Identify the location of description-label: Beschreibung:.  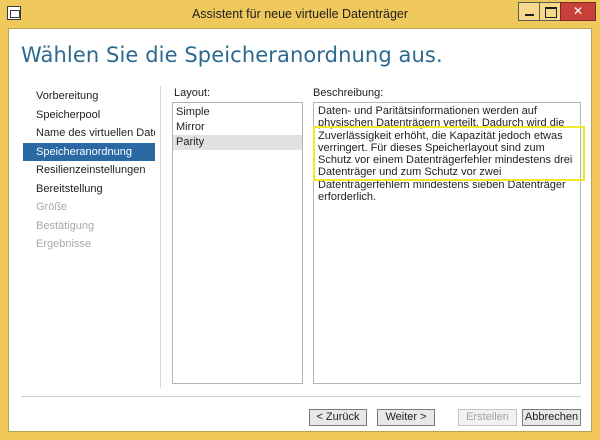
(348, 93).